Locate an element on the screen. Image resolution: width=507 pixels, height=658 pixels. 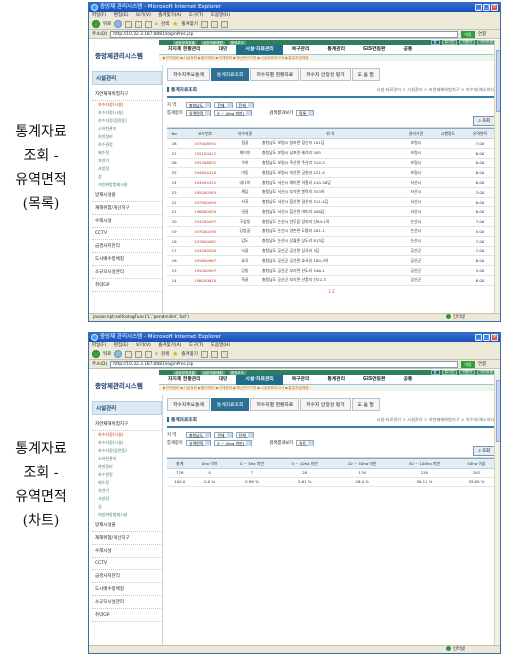
table-cell: 197900095 is located at coordinates (205, 202).